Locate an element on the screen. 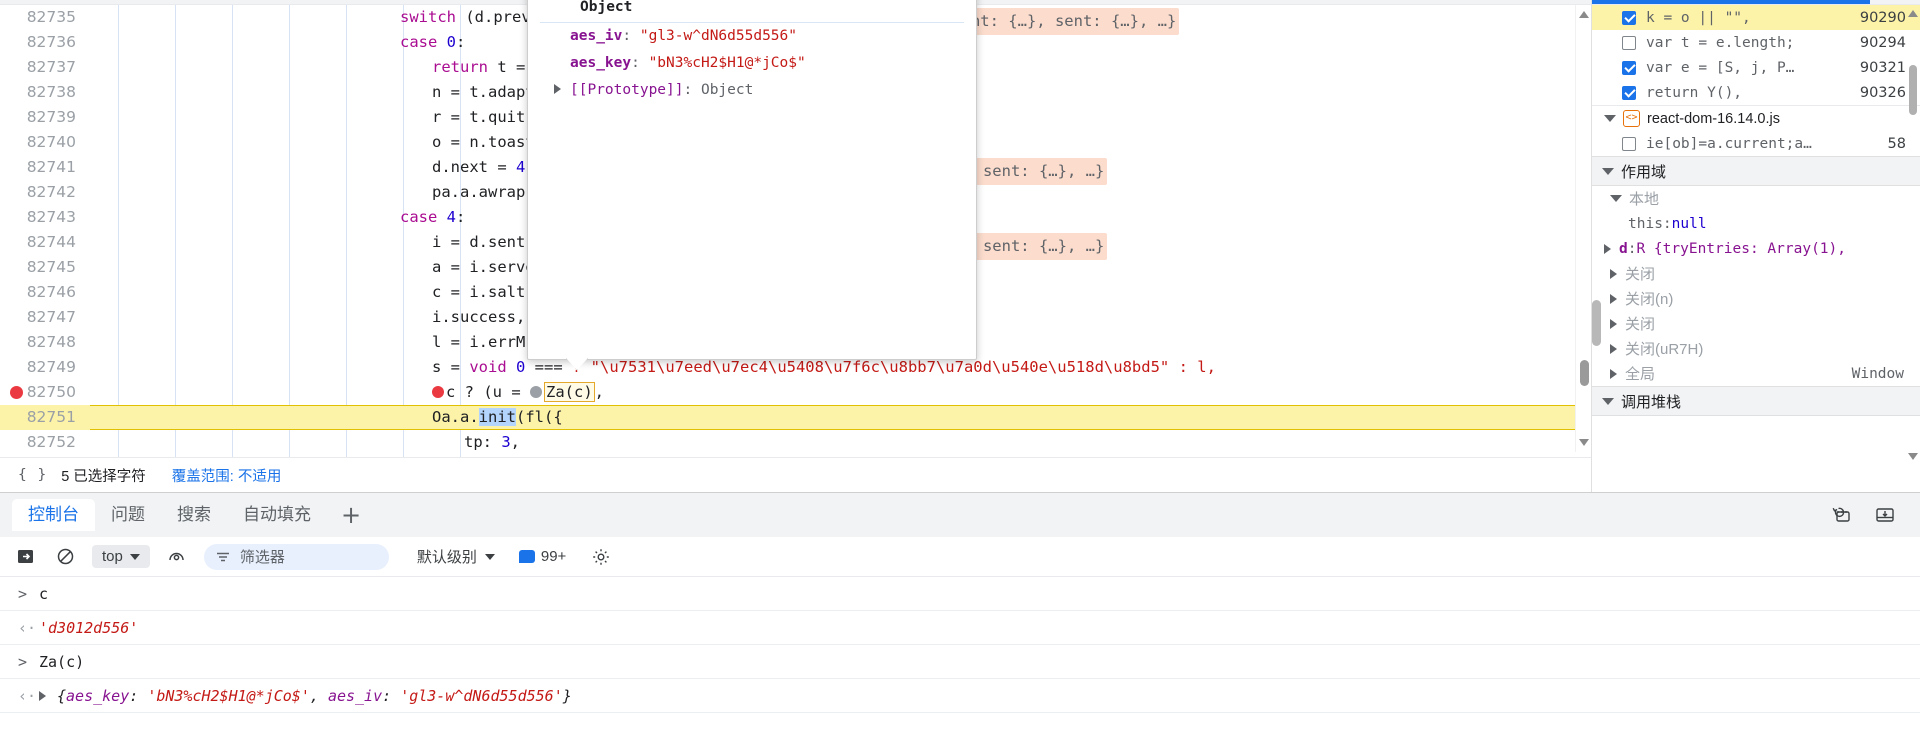 This screenshot has height=738, width=1920. scope-group-local: 本地 is located at coordinates (1756, 198).